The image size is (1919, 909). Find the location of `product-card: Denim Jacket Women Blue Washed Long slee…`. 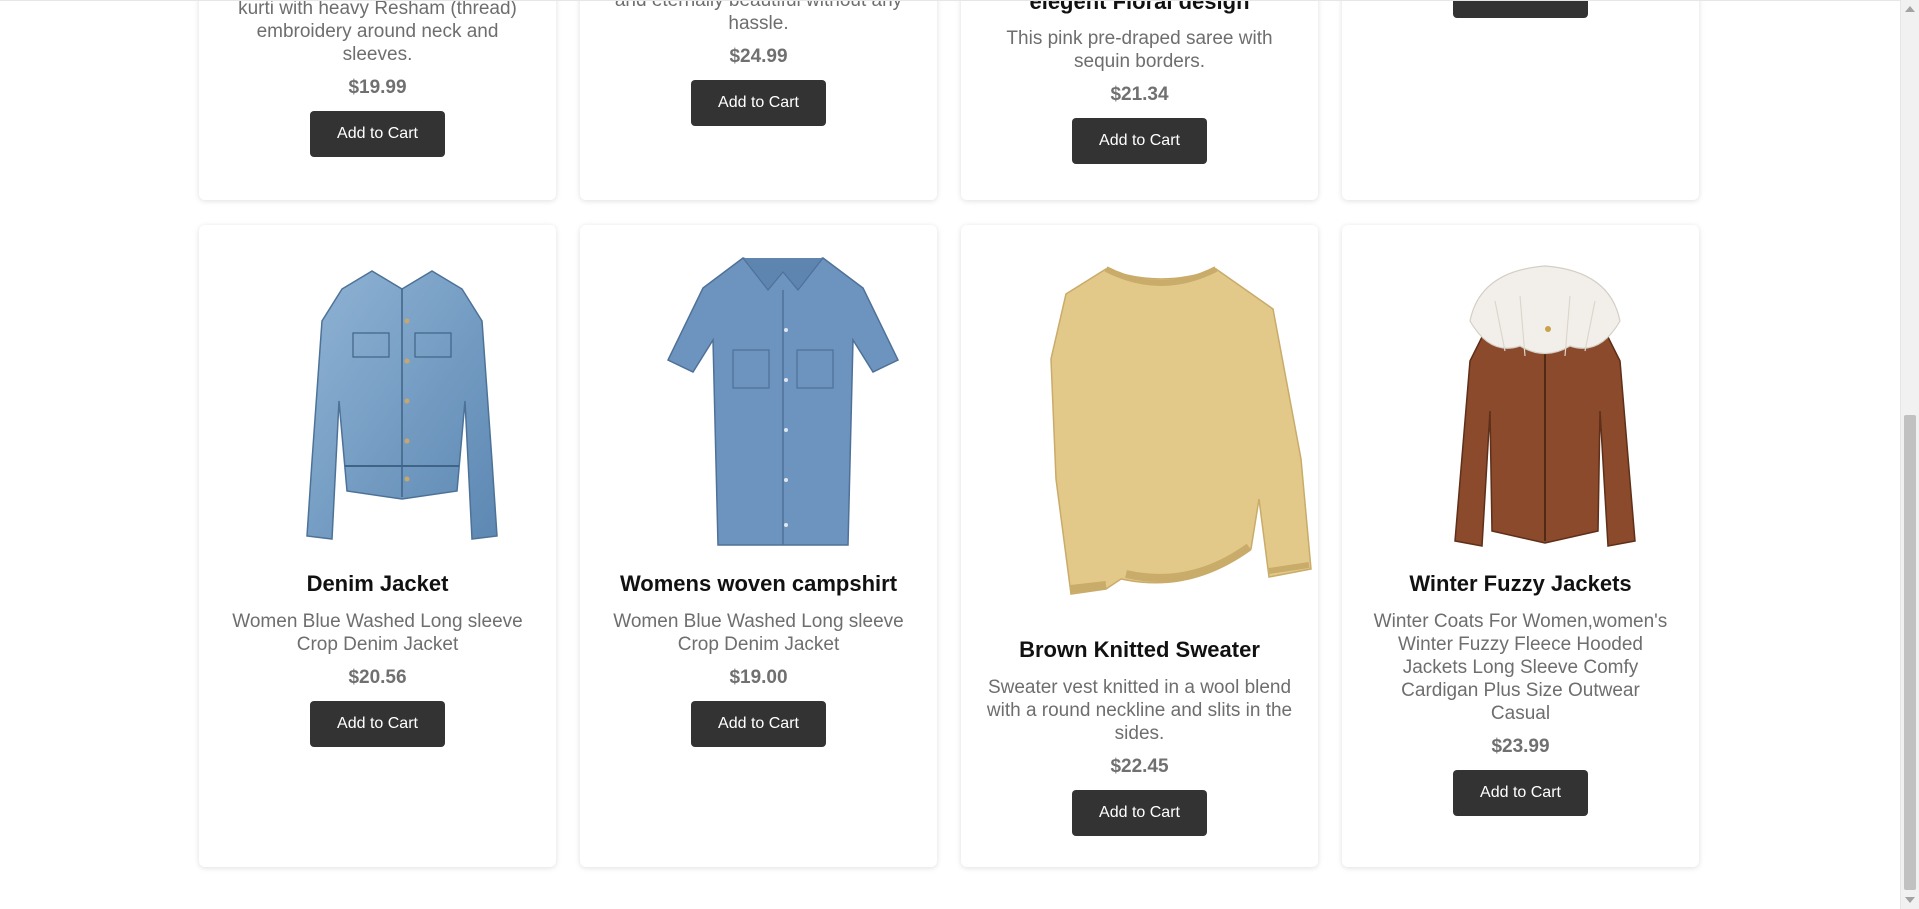

product-card: Denim Jacket Women Blue Washed Long slee… is located at coordinates (377, 546).